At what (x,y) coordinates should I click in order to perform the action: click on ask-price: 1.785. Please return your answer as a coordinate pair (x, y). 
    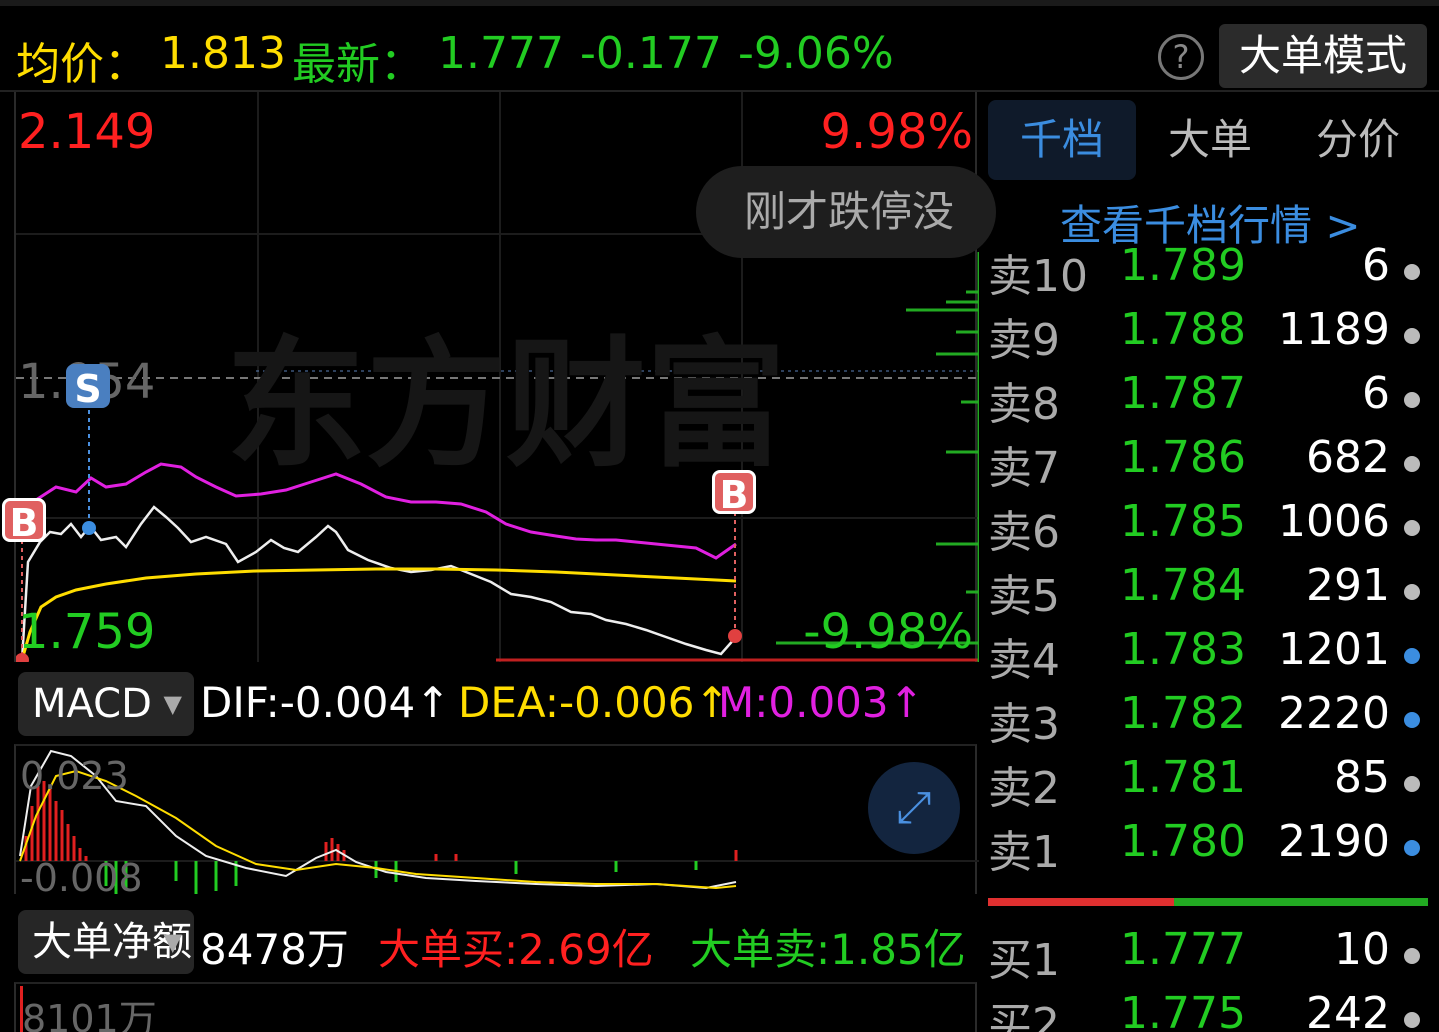
    Looking at the image, I should click on (1183, 521).